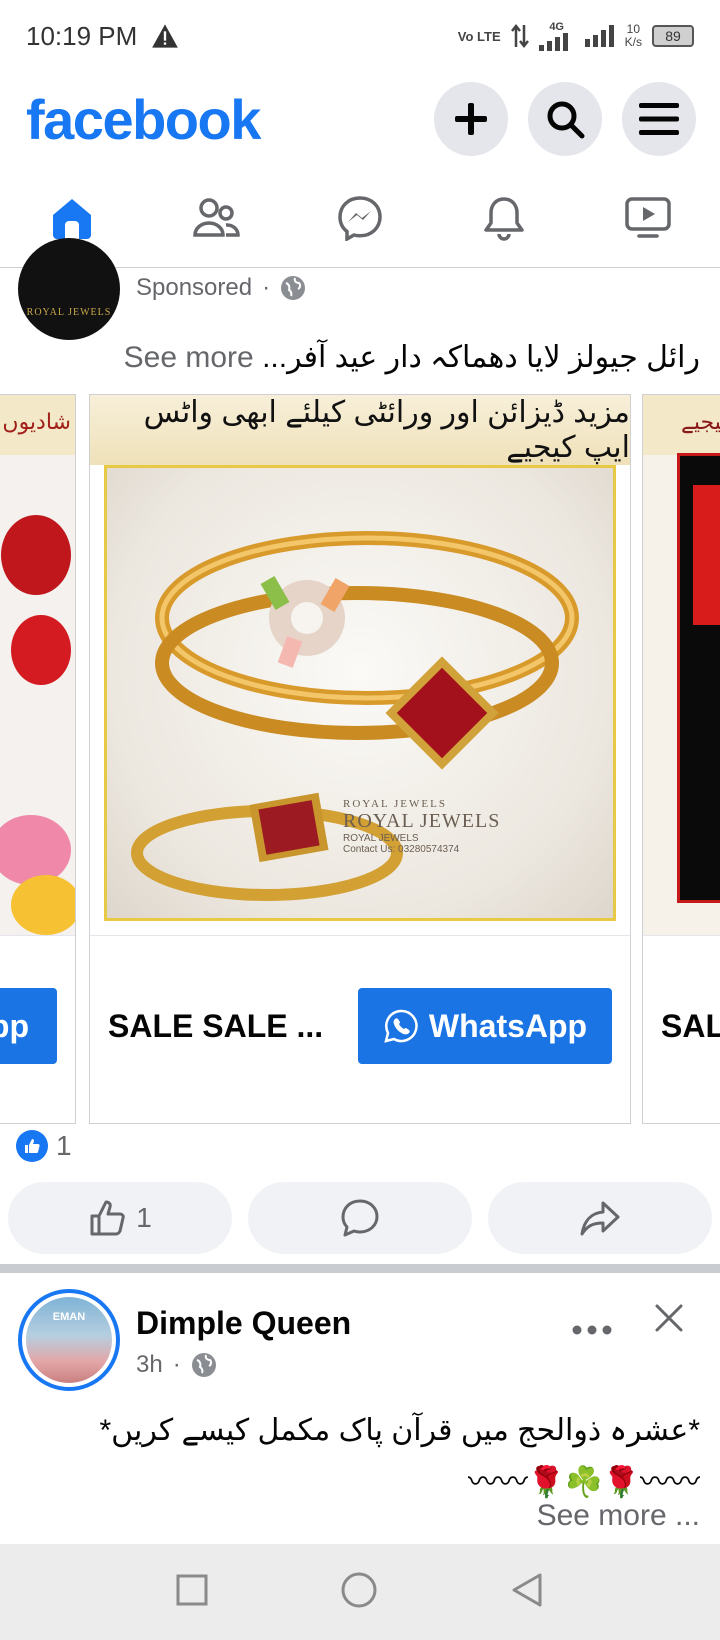 The height and width of the screenshot is (1640, 720). I want to click on tab-messenger, so click(360, 218).